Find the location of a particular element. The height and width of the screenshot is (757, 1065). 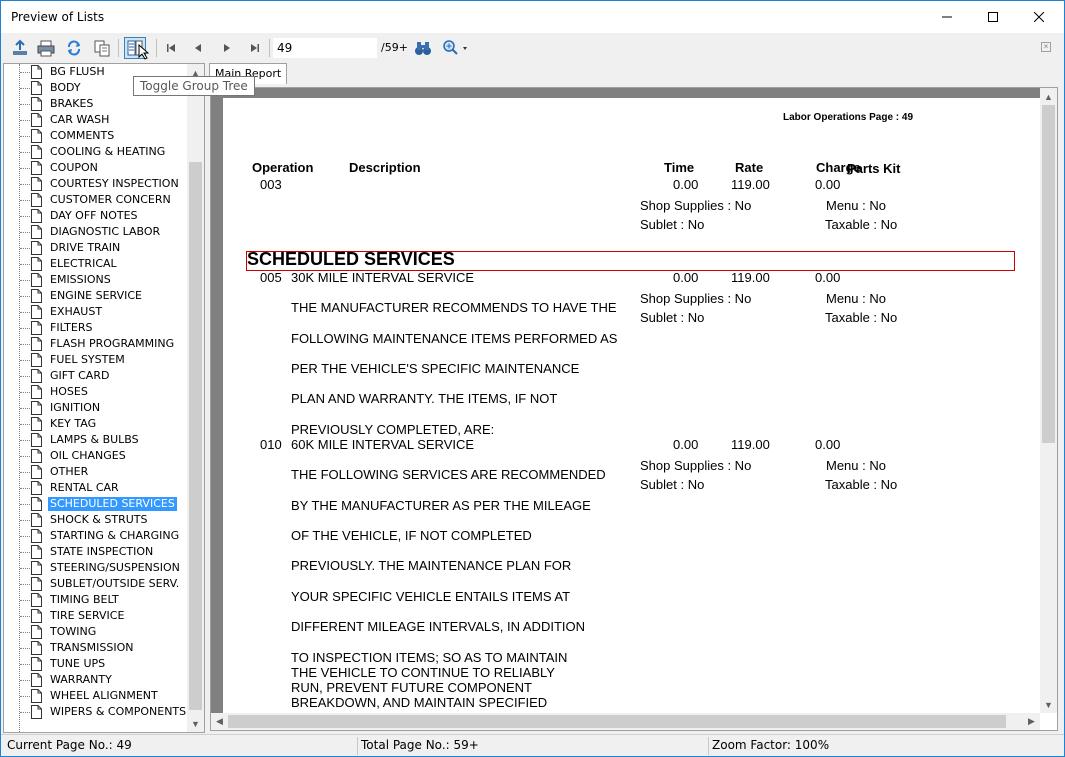

search-button is located at coordinates (423, 48).